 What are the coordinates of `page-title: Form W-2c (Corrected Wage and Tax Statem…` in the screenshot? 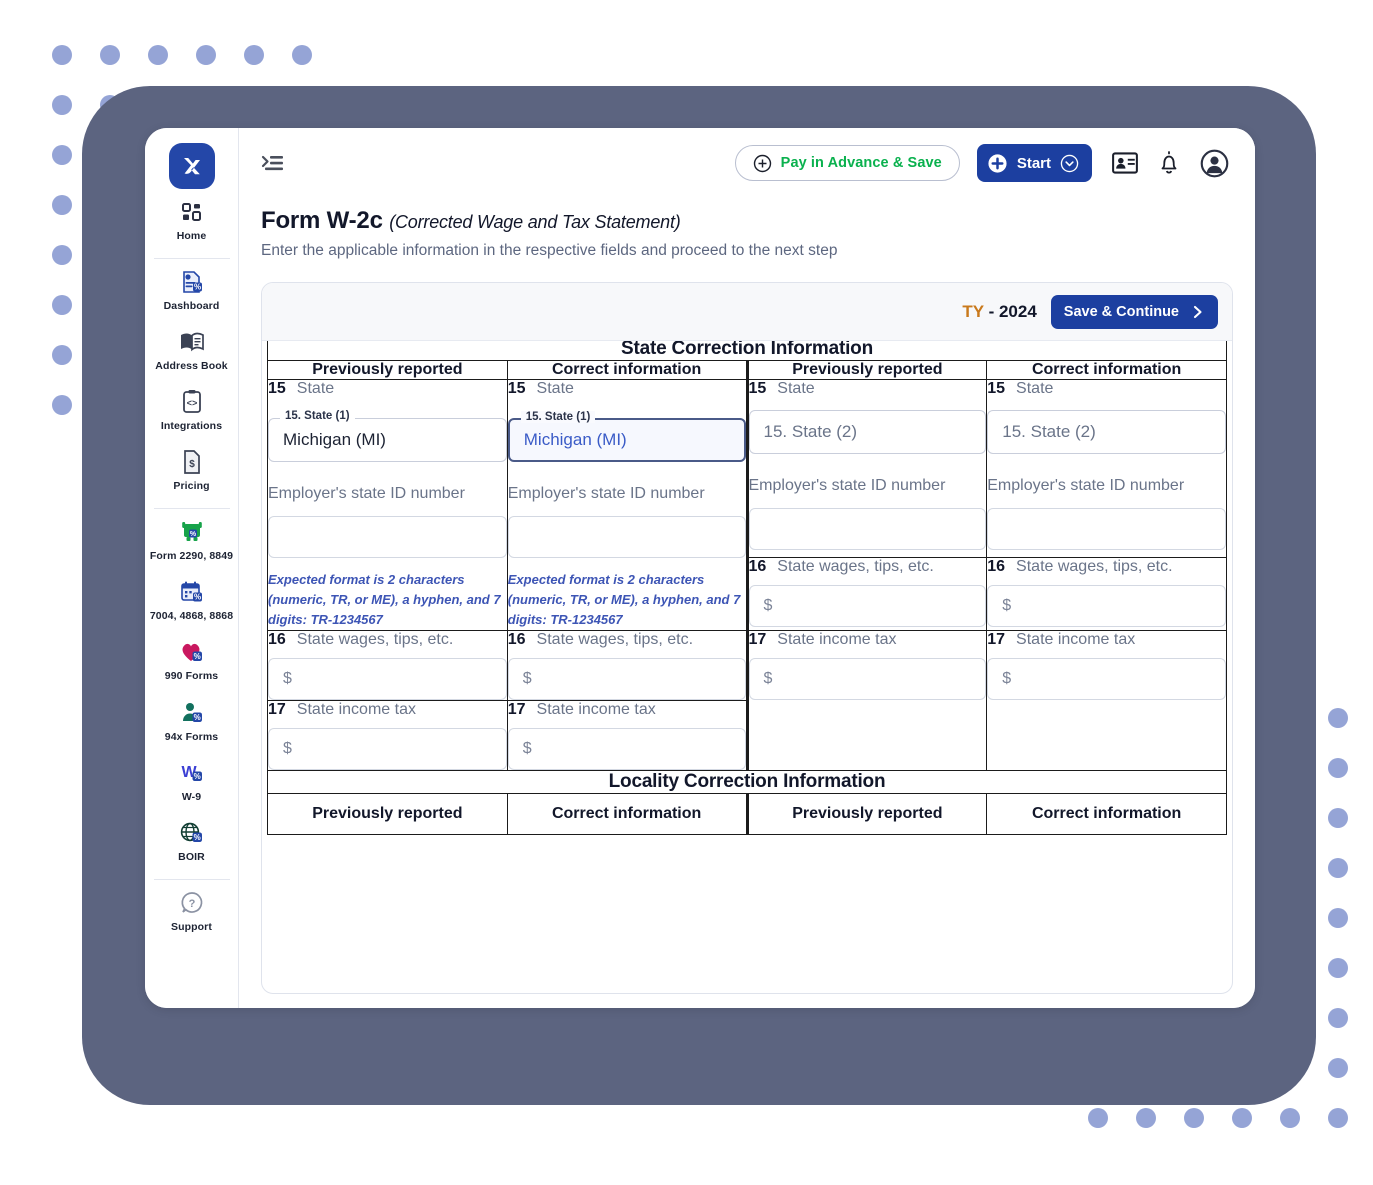 It's located at (745, 221).